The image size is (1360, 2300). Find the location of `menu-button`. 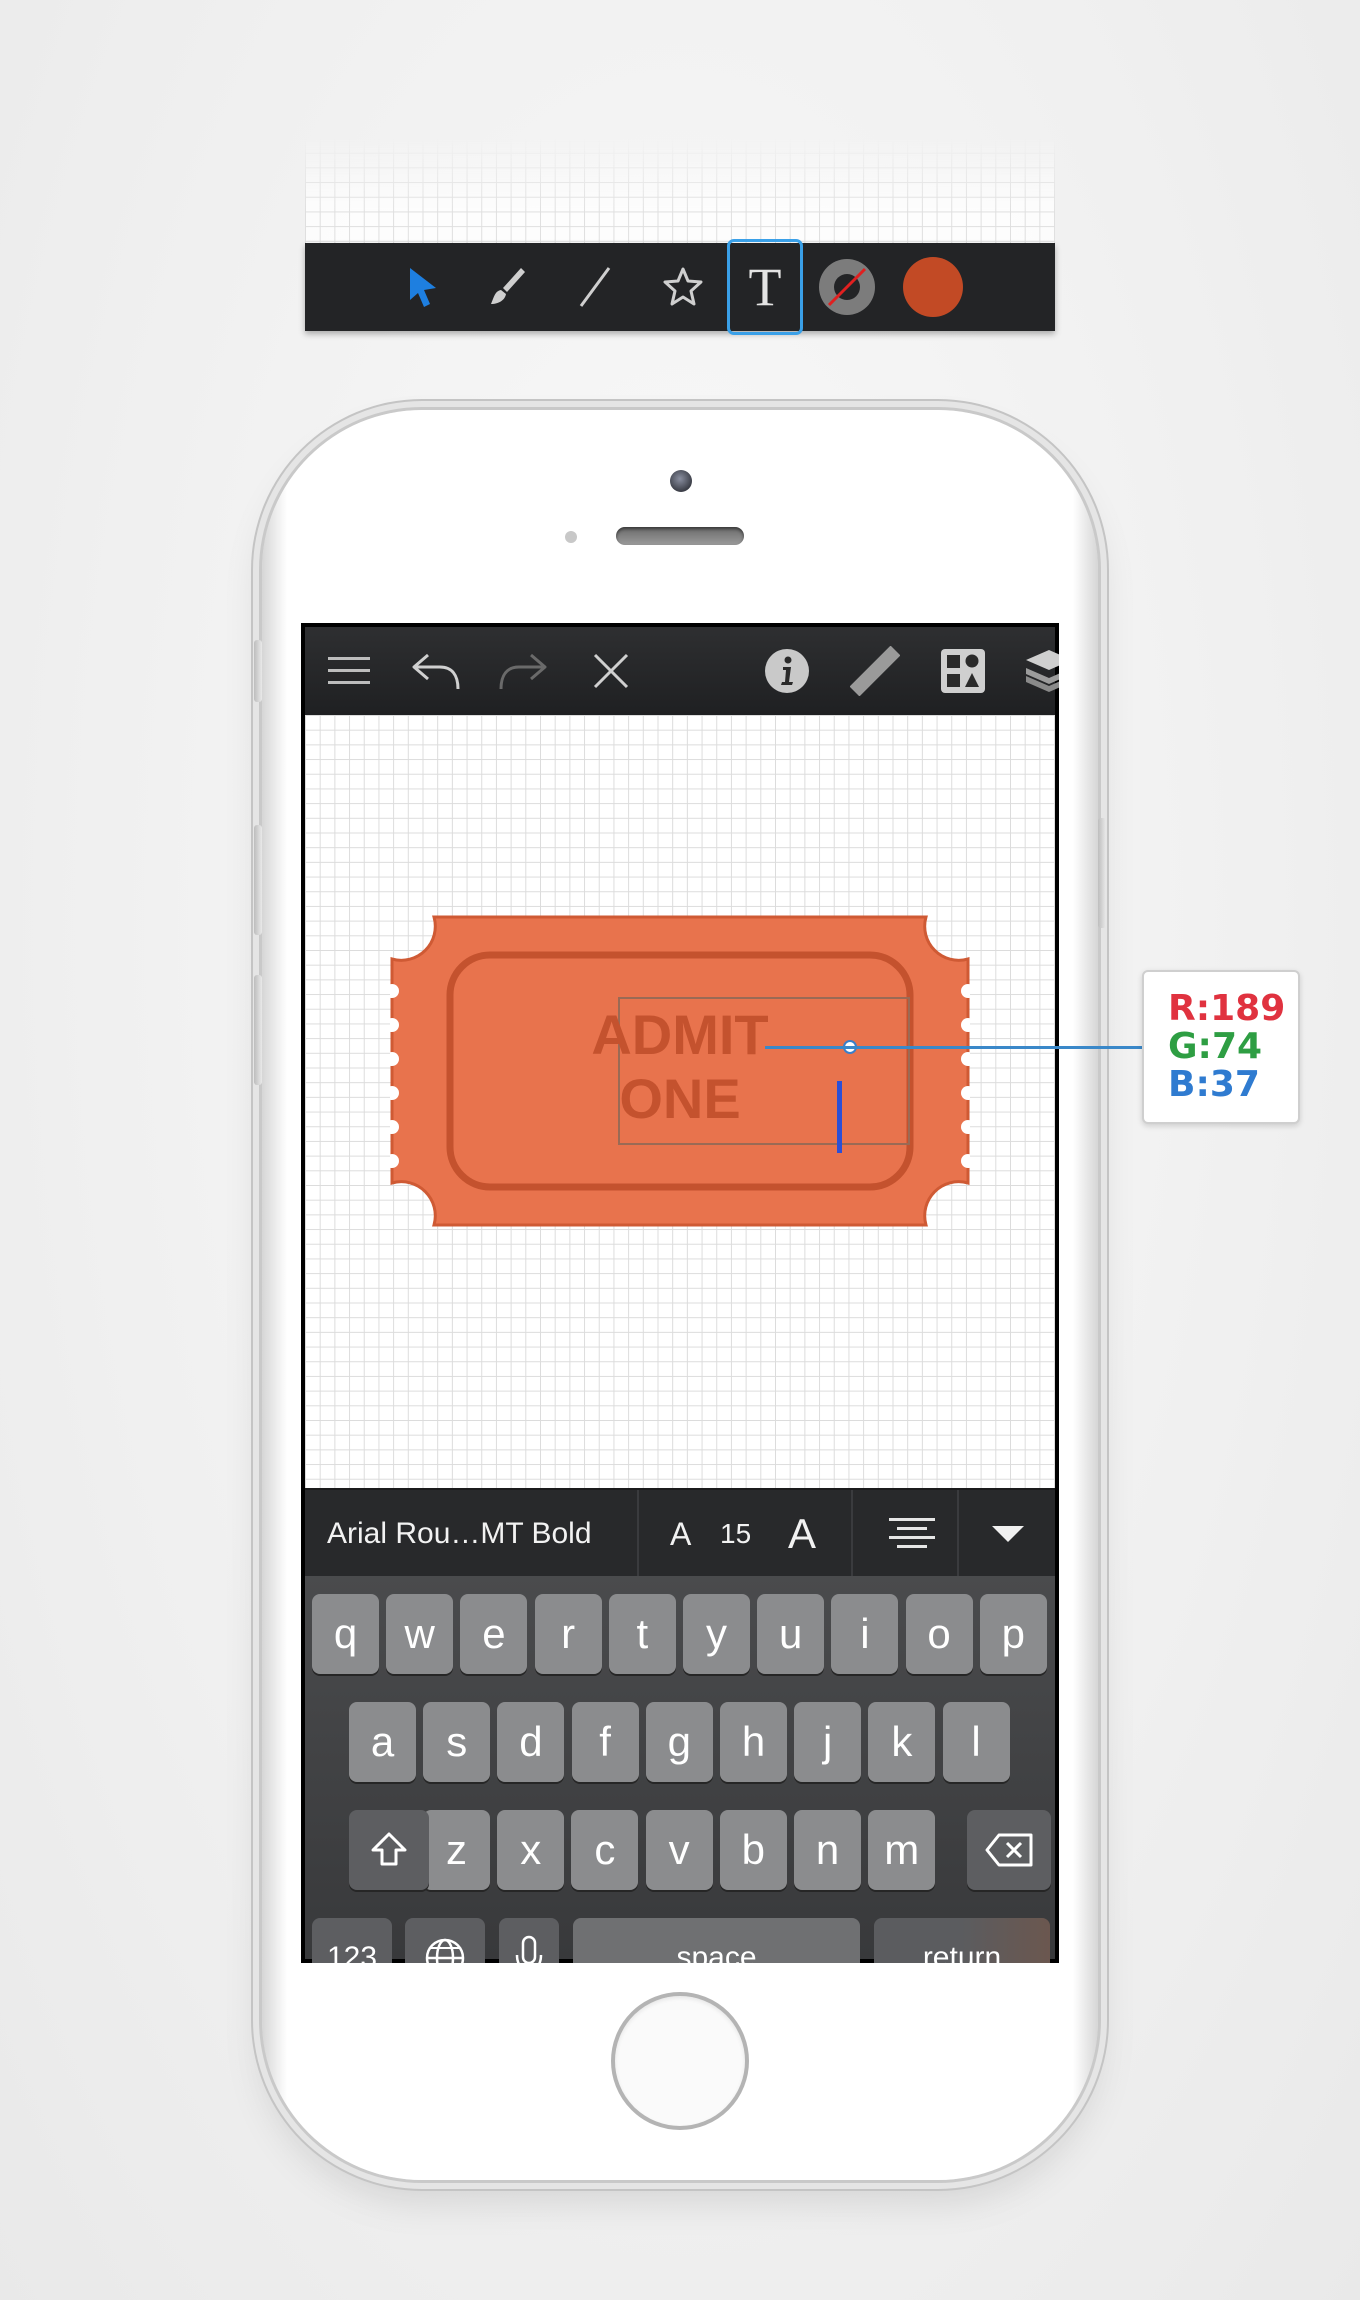

menu-button is located at coordinates (349, 671).